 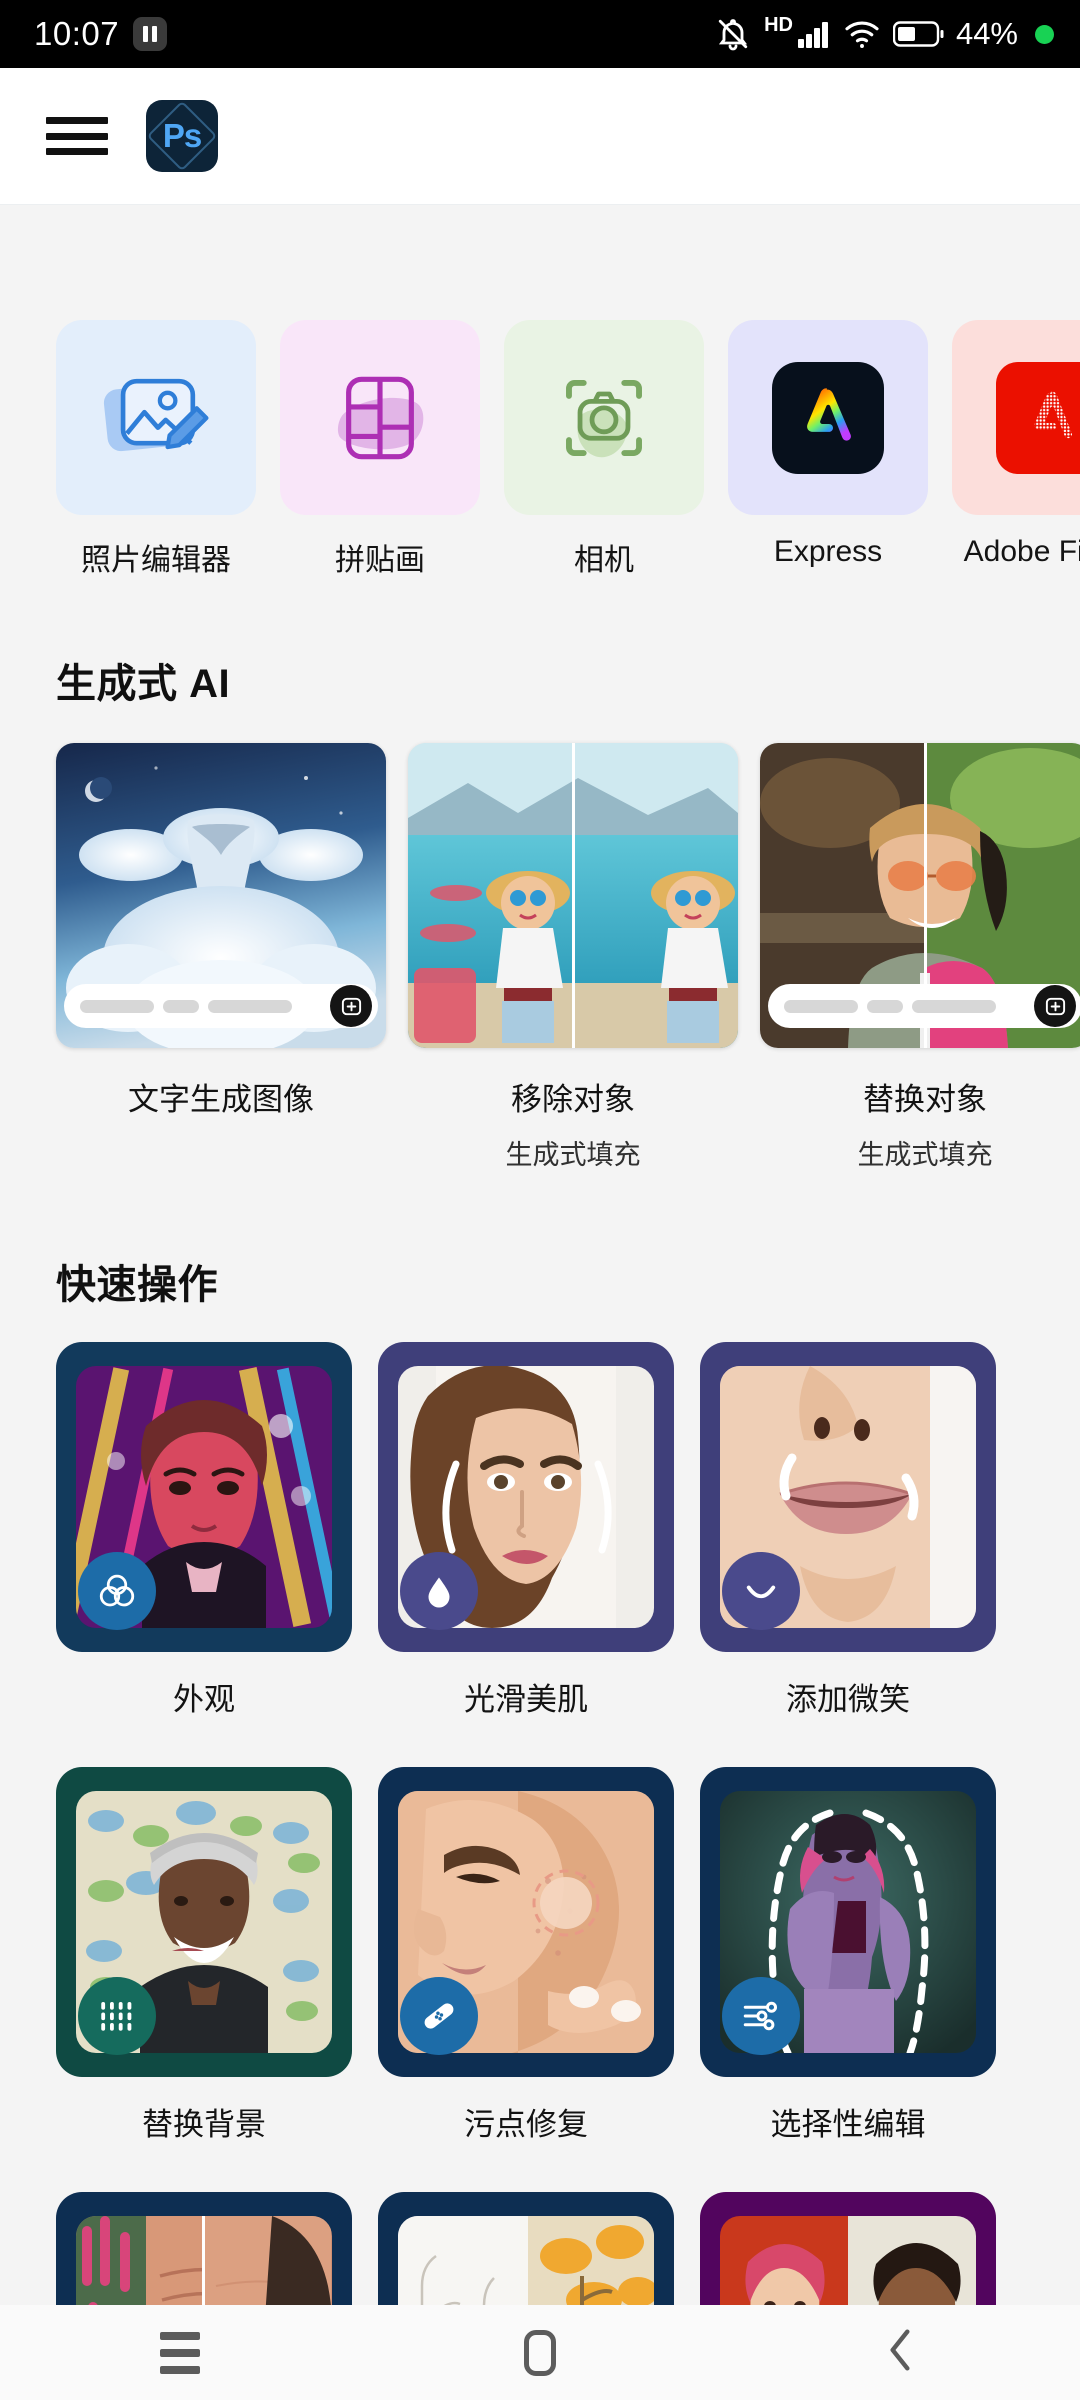 What do you see at coordinates (156, 417) in the screenshot?
I see `photo-editor-icon` at bounding box center [156, 417].